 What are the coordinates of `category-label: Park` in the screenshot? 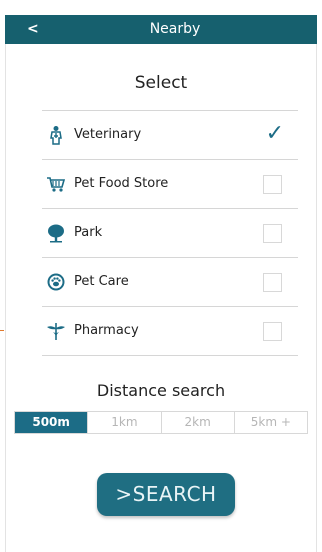 It's located at (88, 232).